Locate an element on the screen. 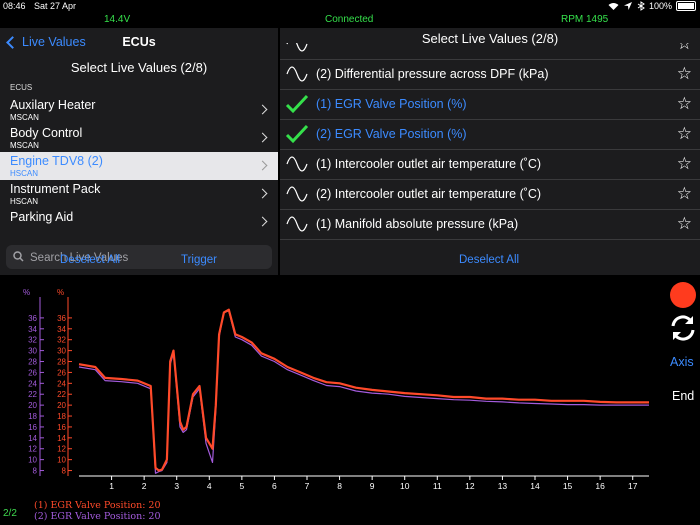 The height and width of the screenshot is (525, 700). y-tick-label-1: 26 is located at coordinates (61, 372).